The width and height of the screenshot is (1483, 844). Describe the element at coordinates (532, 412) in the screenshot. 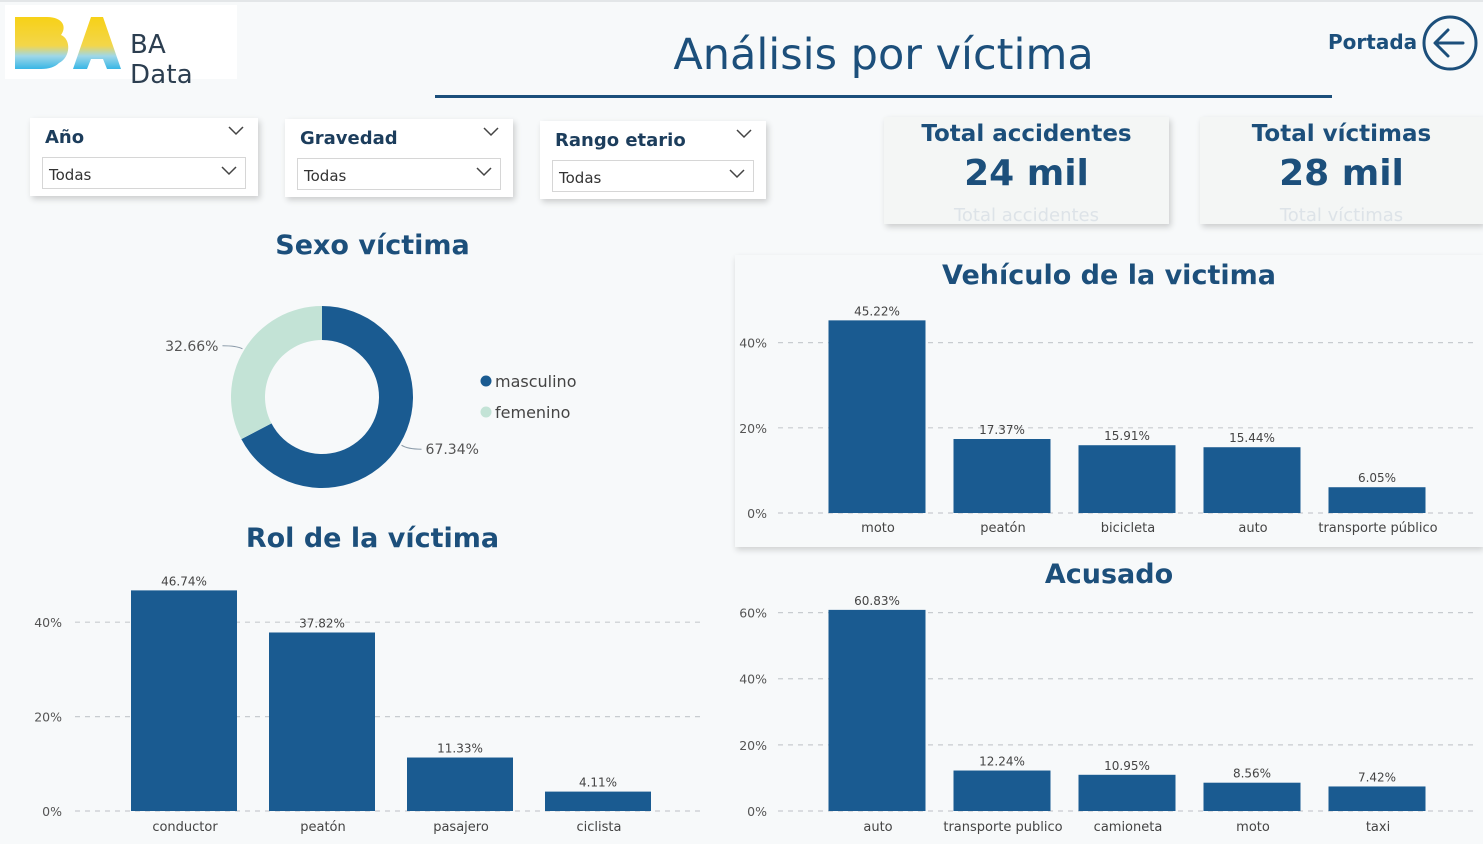

I see `legend-label: femenino` at that location.